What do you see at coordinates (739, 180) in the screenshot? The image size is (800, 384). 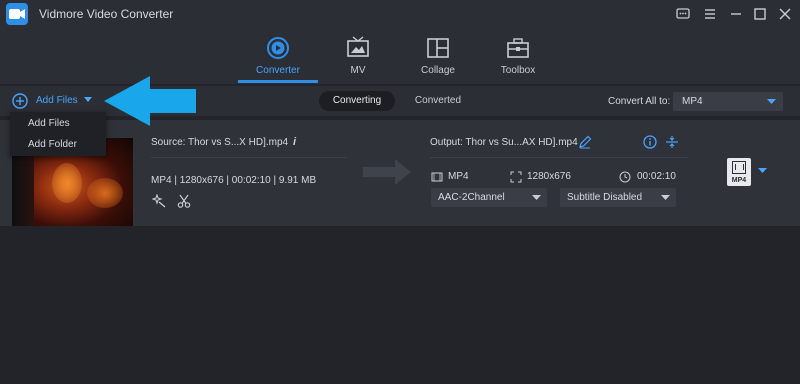 I see `format-badge-label: MP4` at bounding box center [739, 180].